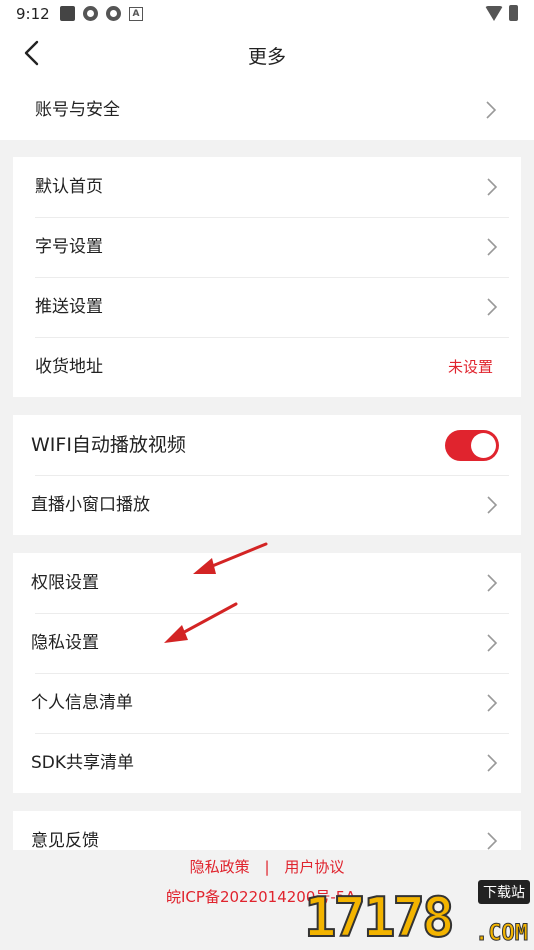 Image resolution: width=534 pixels, height=950 pixels. Describe the element at coordinates (82, 703) in the screenshot. I see `row-label: 个人信息清单` at that location.